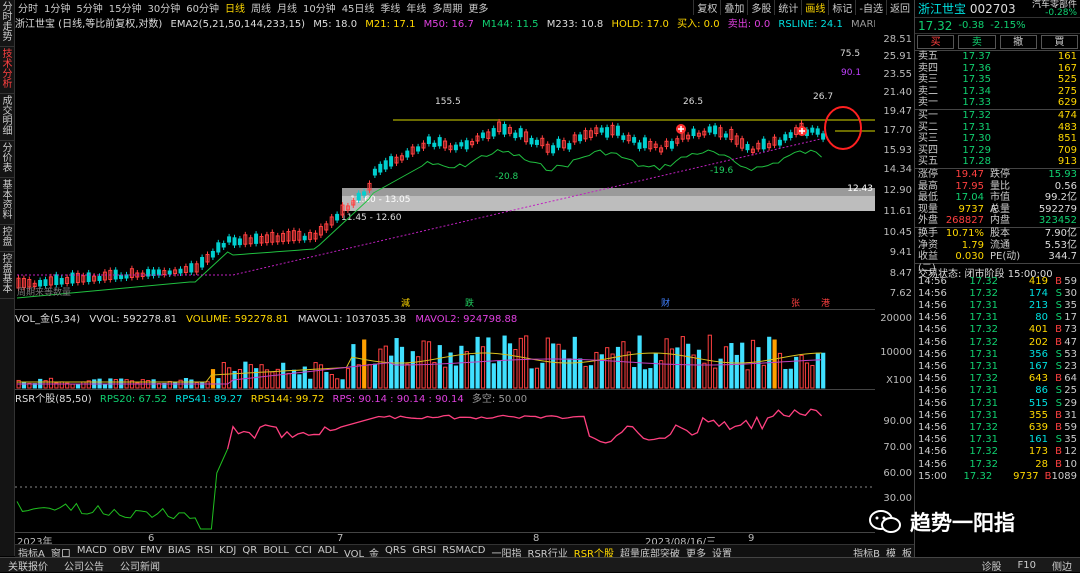 This screenshot has height=573, width=1080. I want to click on quote-label: 最高, so click(928, 186).